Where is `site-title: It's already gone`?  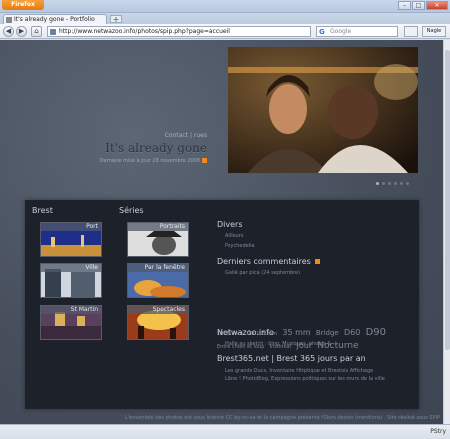
site-title: It's already gone is located at coordinates (156, 148).